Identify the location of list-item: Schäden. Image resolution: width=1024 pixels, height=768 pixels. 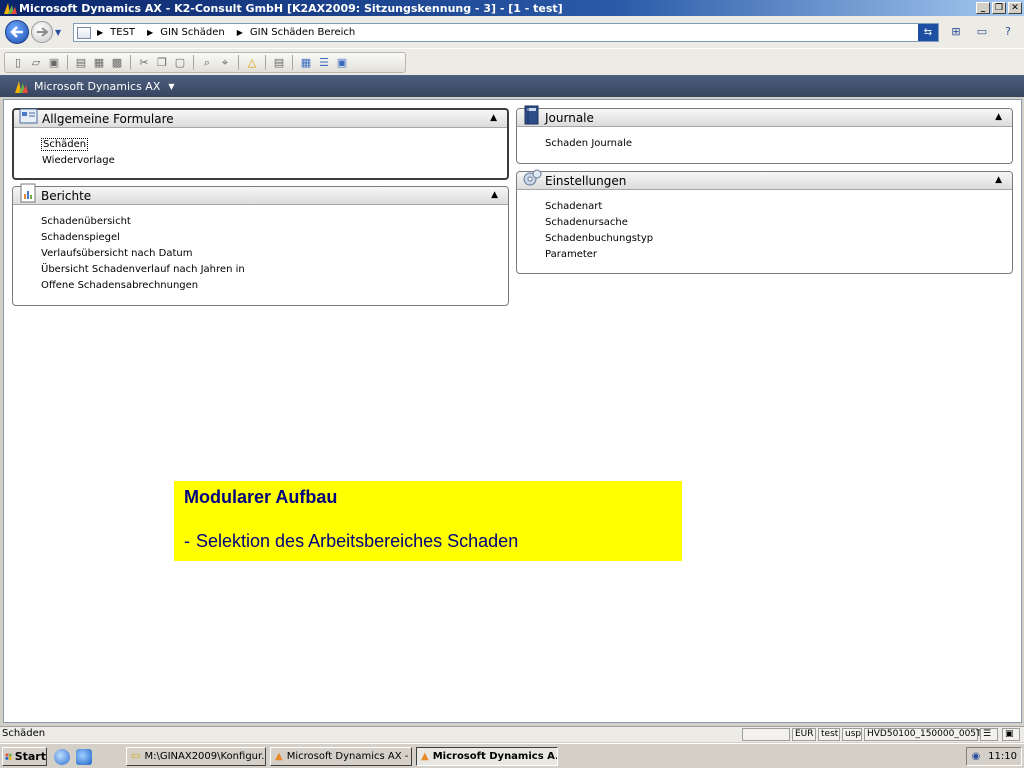
(273, 145).